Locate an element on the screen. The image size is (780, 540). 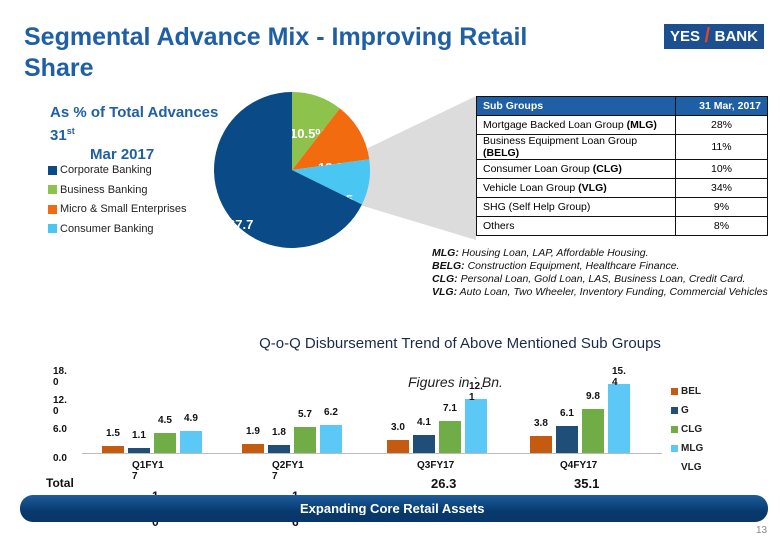
bar-value-label: 1.8 is located at coordinates (279, 432).